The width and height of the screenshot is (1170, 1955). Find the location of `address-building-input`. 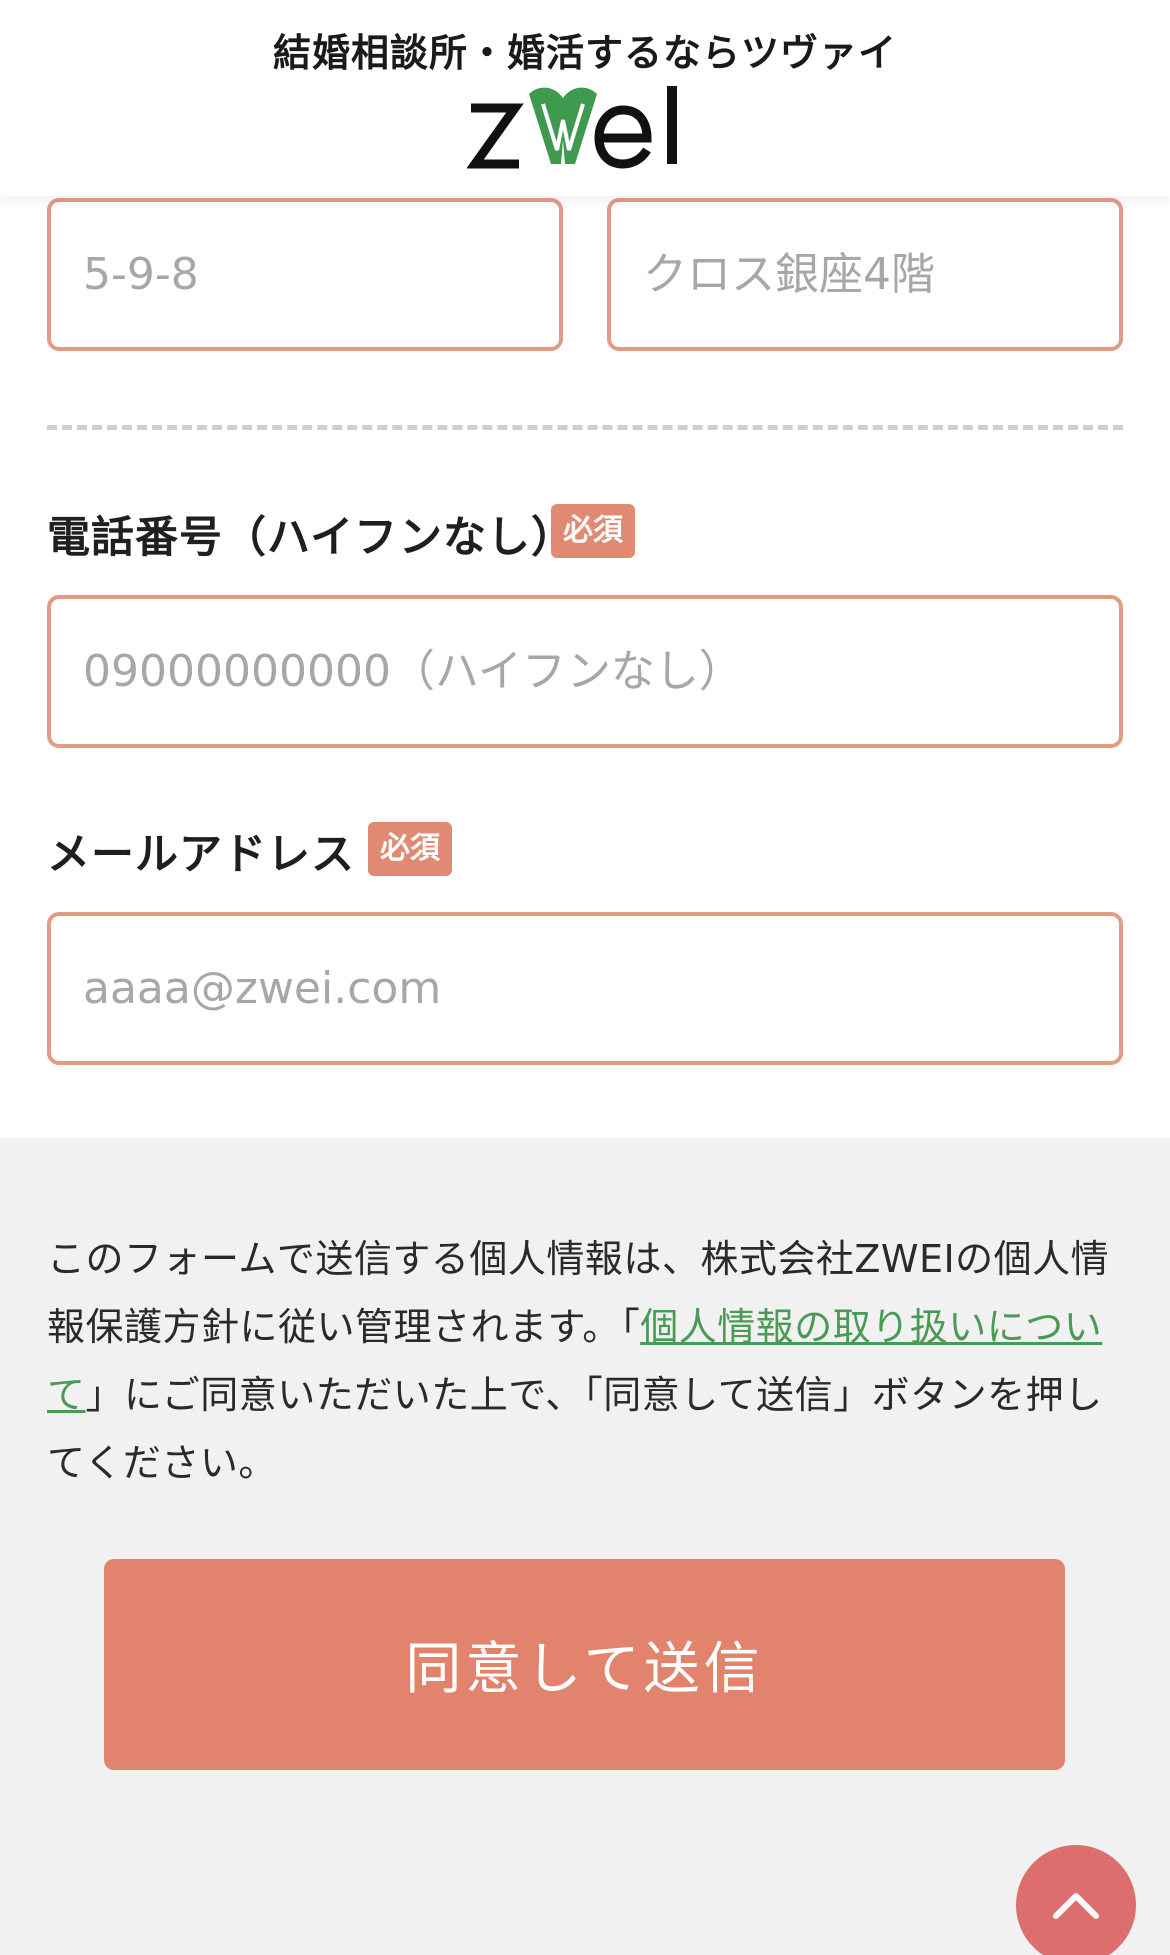

address-building-input is located at coordinates (865, 274).